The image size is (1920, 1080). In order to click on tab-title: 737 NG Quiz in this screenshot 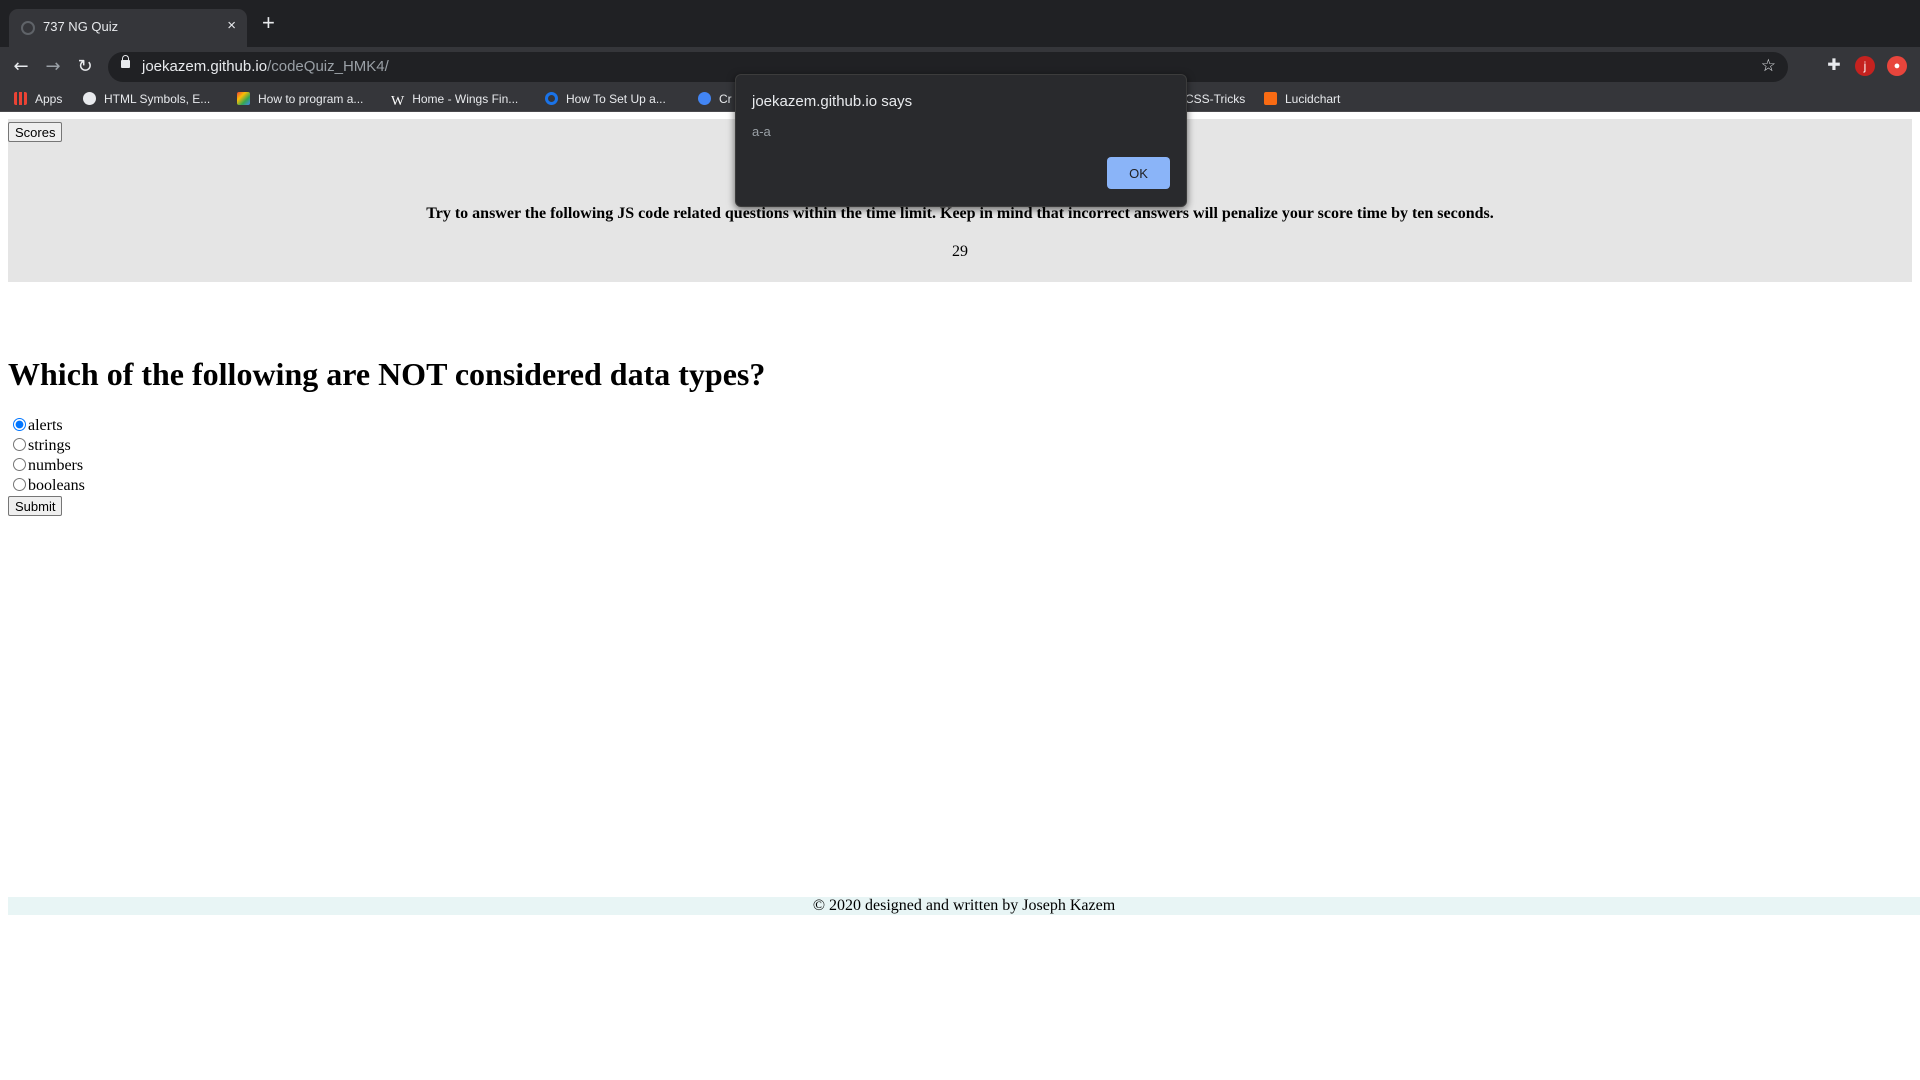, I will do `click(81, 26)`.